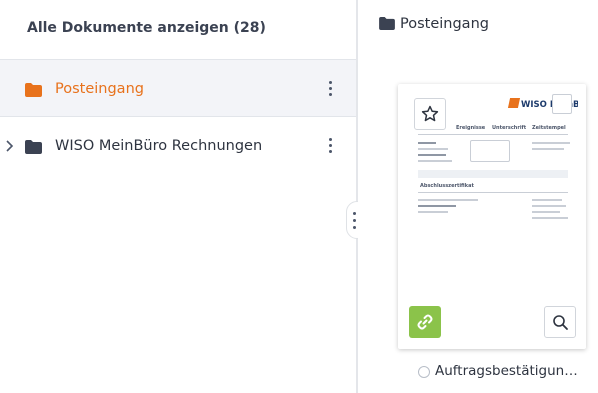 The image size is (598, 393). I want to click on all-documents-link: Alle Dokumente anzeigen (28), so click(146, 28).